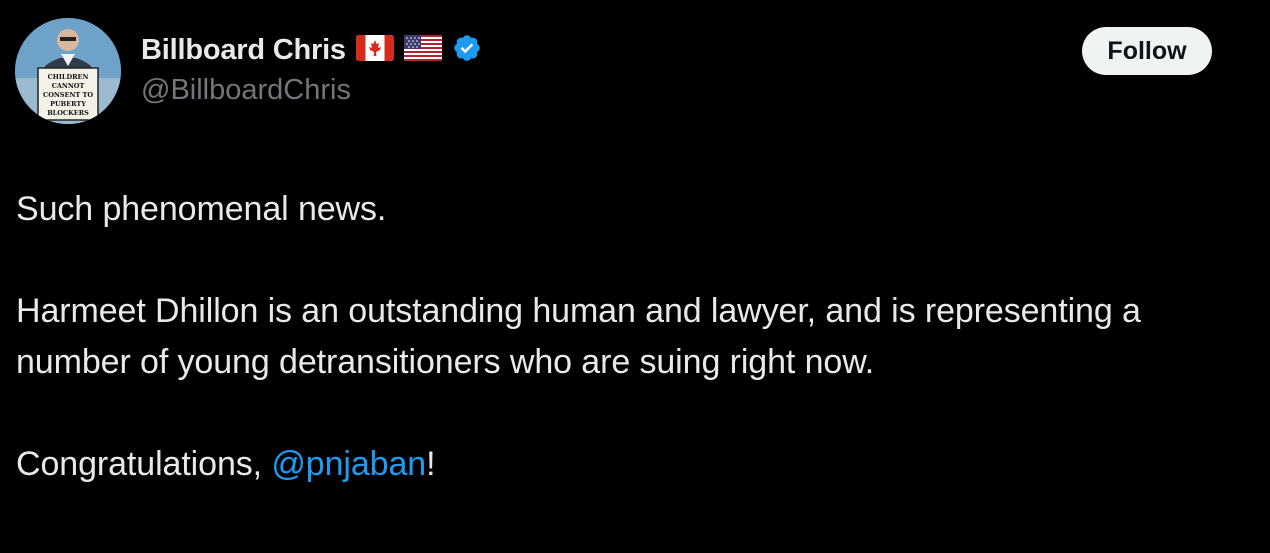 This screenshot has width=1270, height=553. I want to click on avatar-sign-line: BLOCKERS, so click(68, 113).